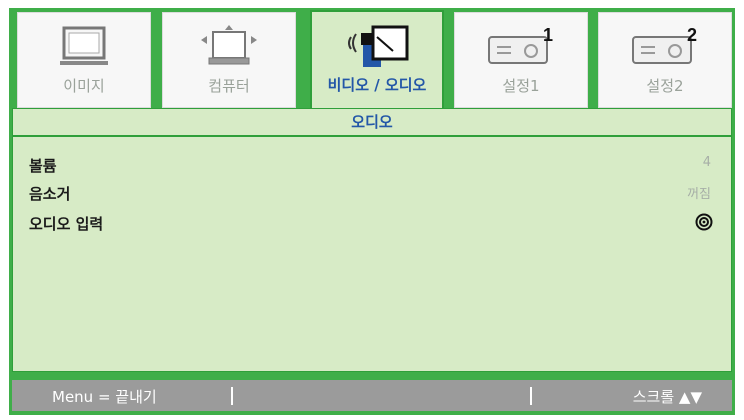 This screenshot has height=420, width=744. What do you see at coordinates (377, 85) in the screenshot?
I see `tab-label: 비디오 / 오디오` at bounding box center [377, 85].